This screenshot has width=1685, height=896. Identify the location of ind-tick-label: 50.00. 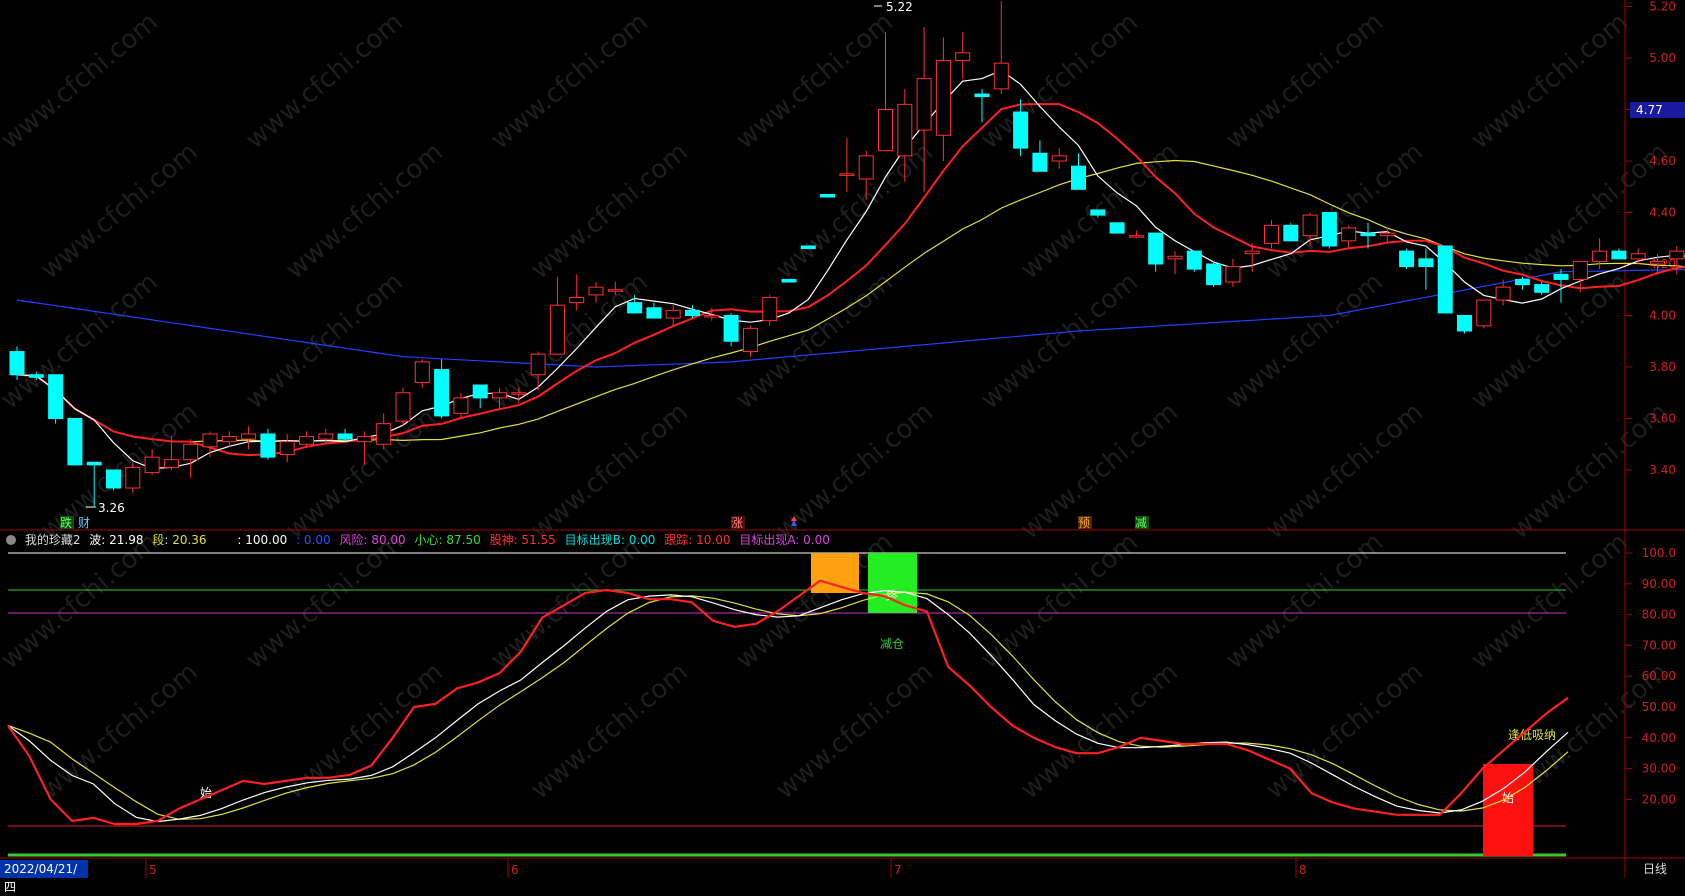
(1659, 707).